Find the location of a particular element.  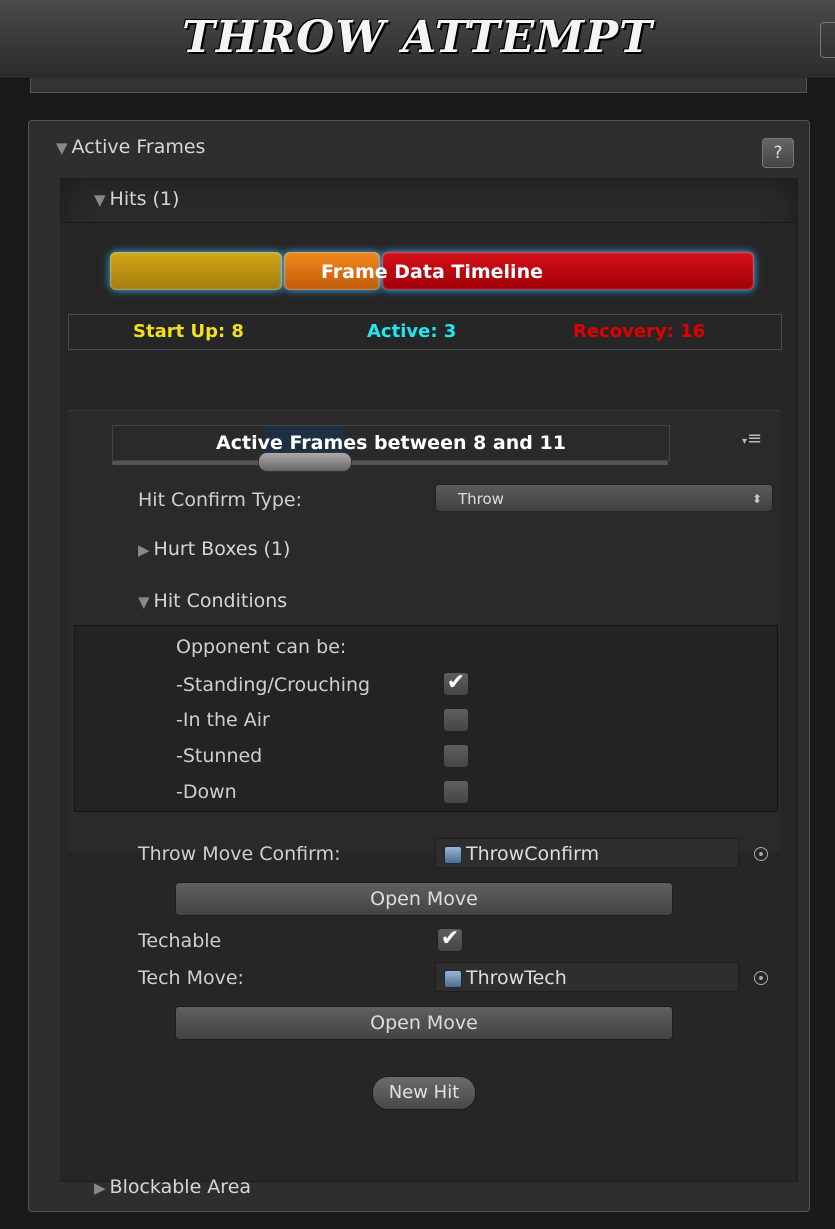

title-bar-corner is located at coordinates (827, 40).